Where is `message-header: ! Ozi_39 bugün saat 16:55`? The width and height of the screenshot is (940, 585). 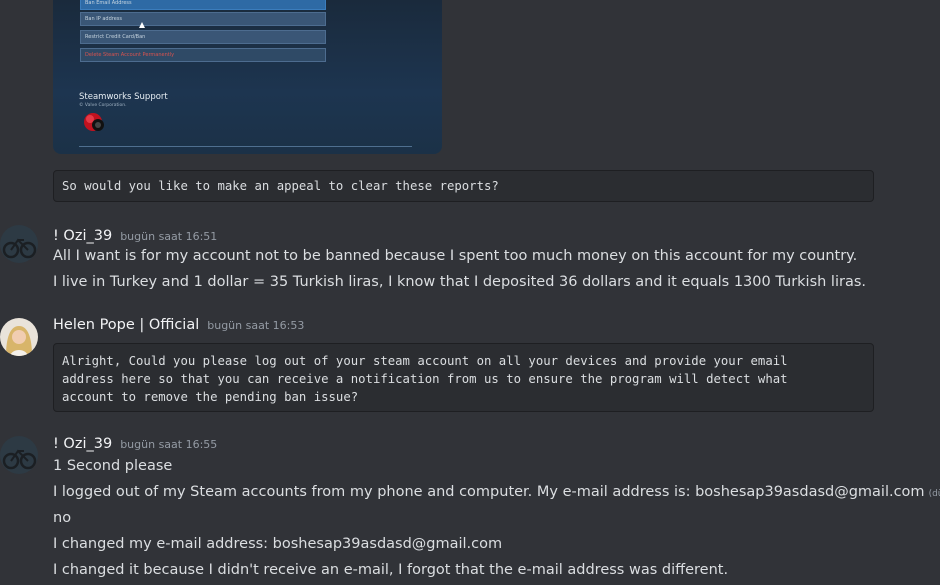
message-header: ! Ozi_39 bugün saat 16:55 is located at coordinates (135, 444).